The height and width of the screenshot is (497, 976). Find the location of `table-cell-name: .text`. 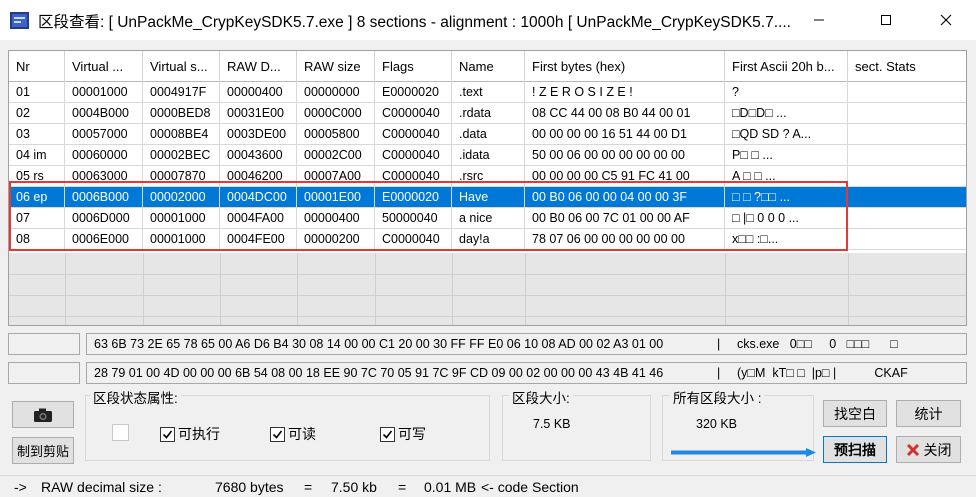

table-cell-name: .text is located at coordinates (488, 92).